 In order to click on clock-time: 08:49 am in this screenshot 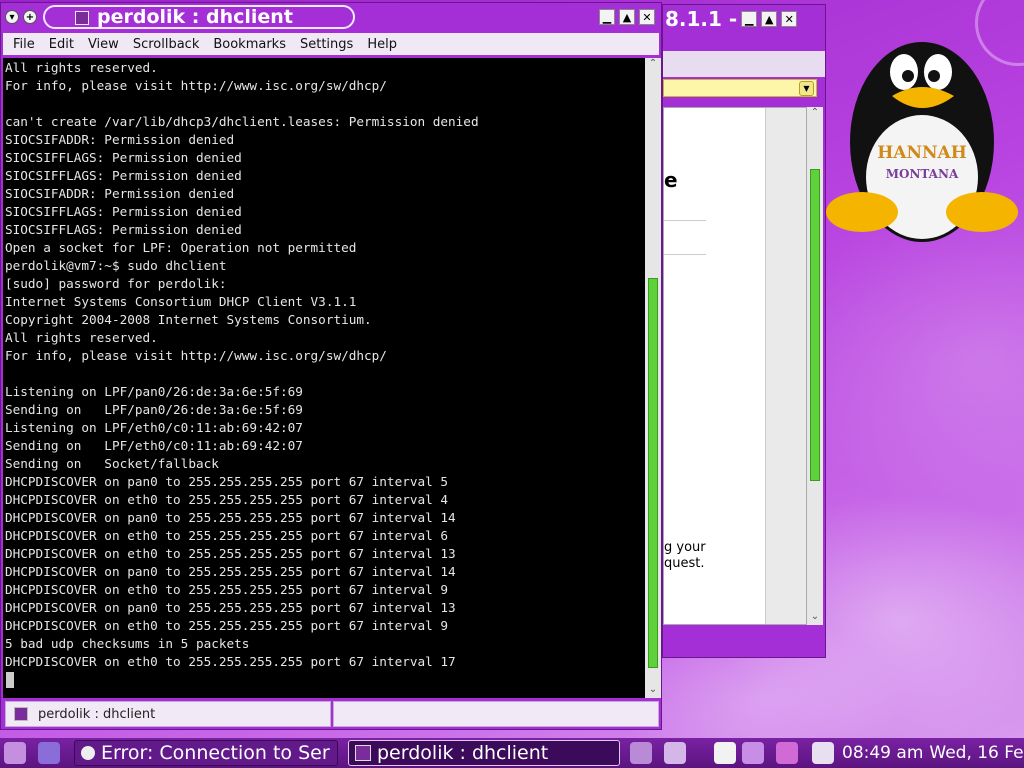, I will do `click(883, 753)`.